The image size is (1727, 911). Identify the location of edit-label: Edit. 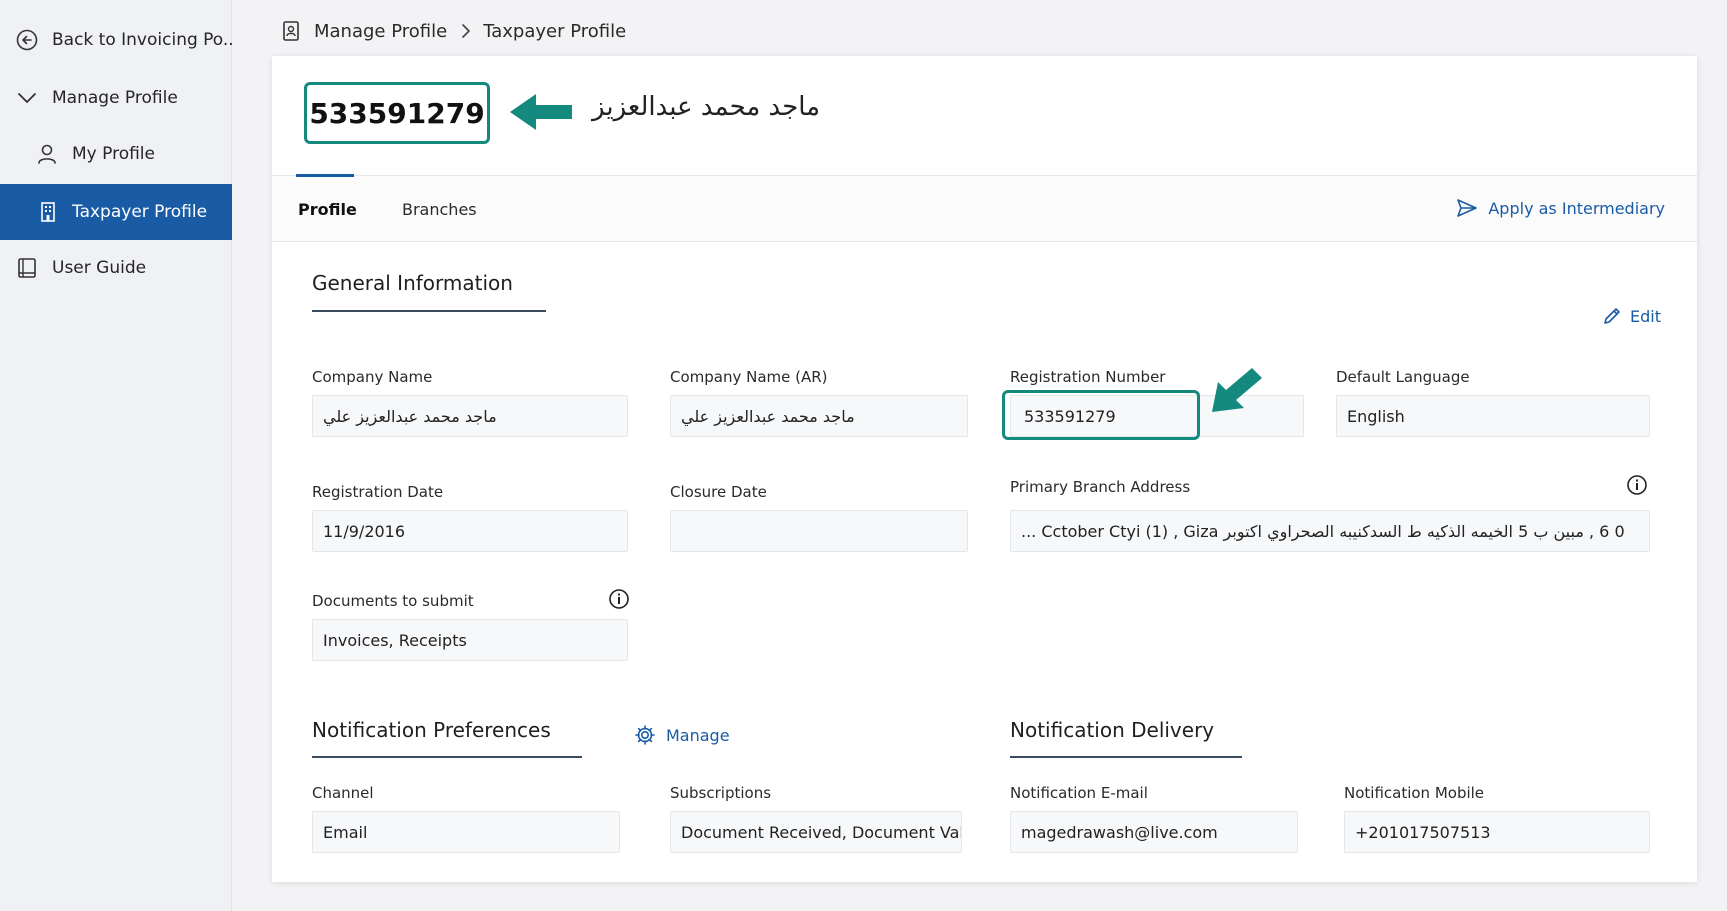
(1645, 316).